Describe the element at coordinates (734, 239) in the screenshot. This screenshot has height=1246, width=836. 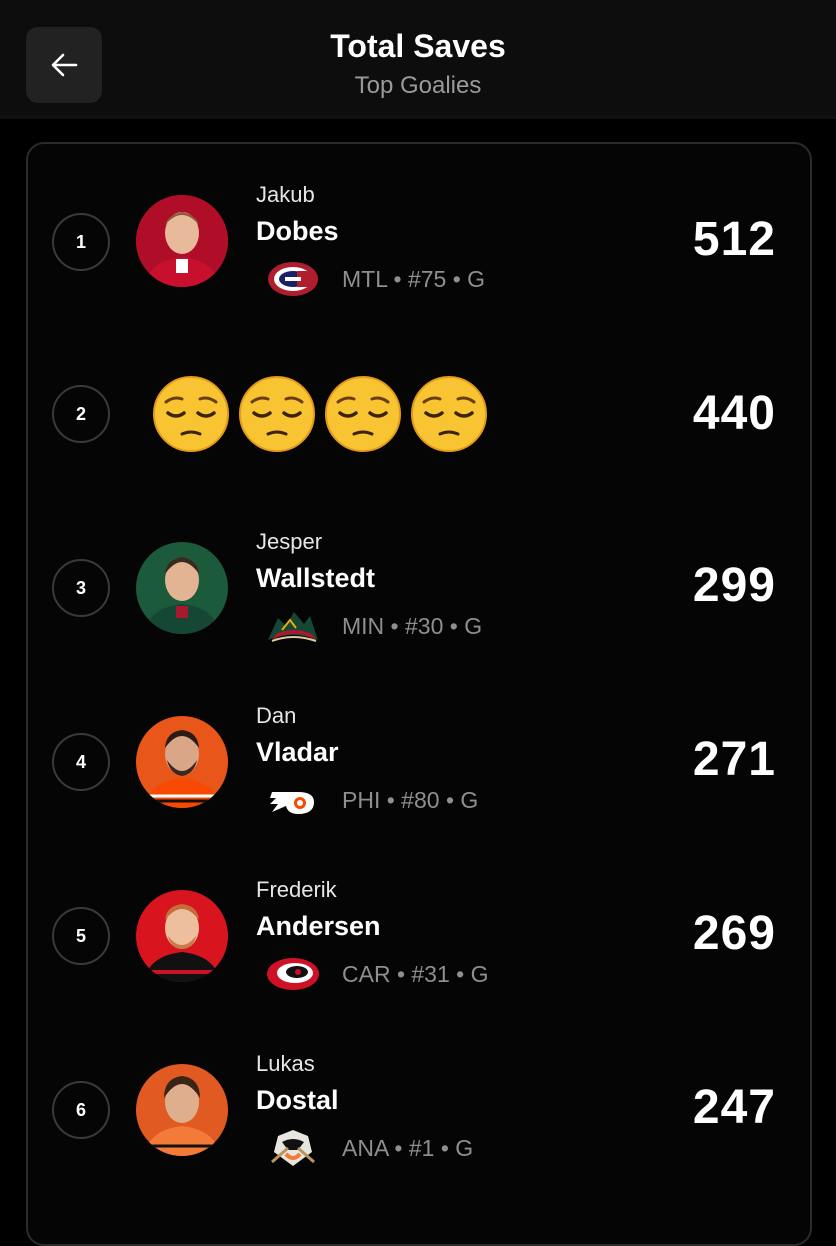
I see `saves-value: 512` at that location.